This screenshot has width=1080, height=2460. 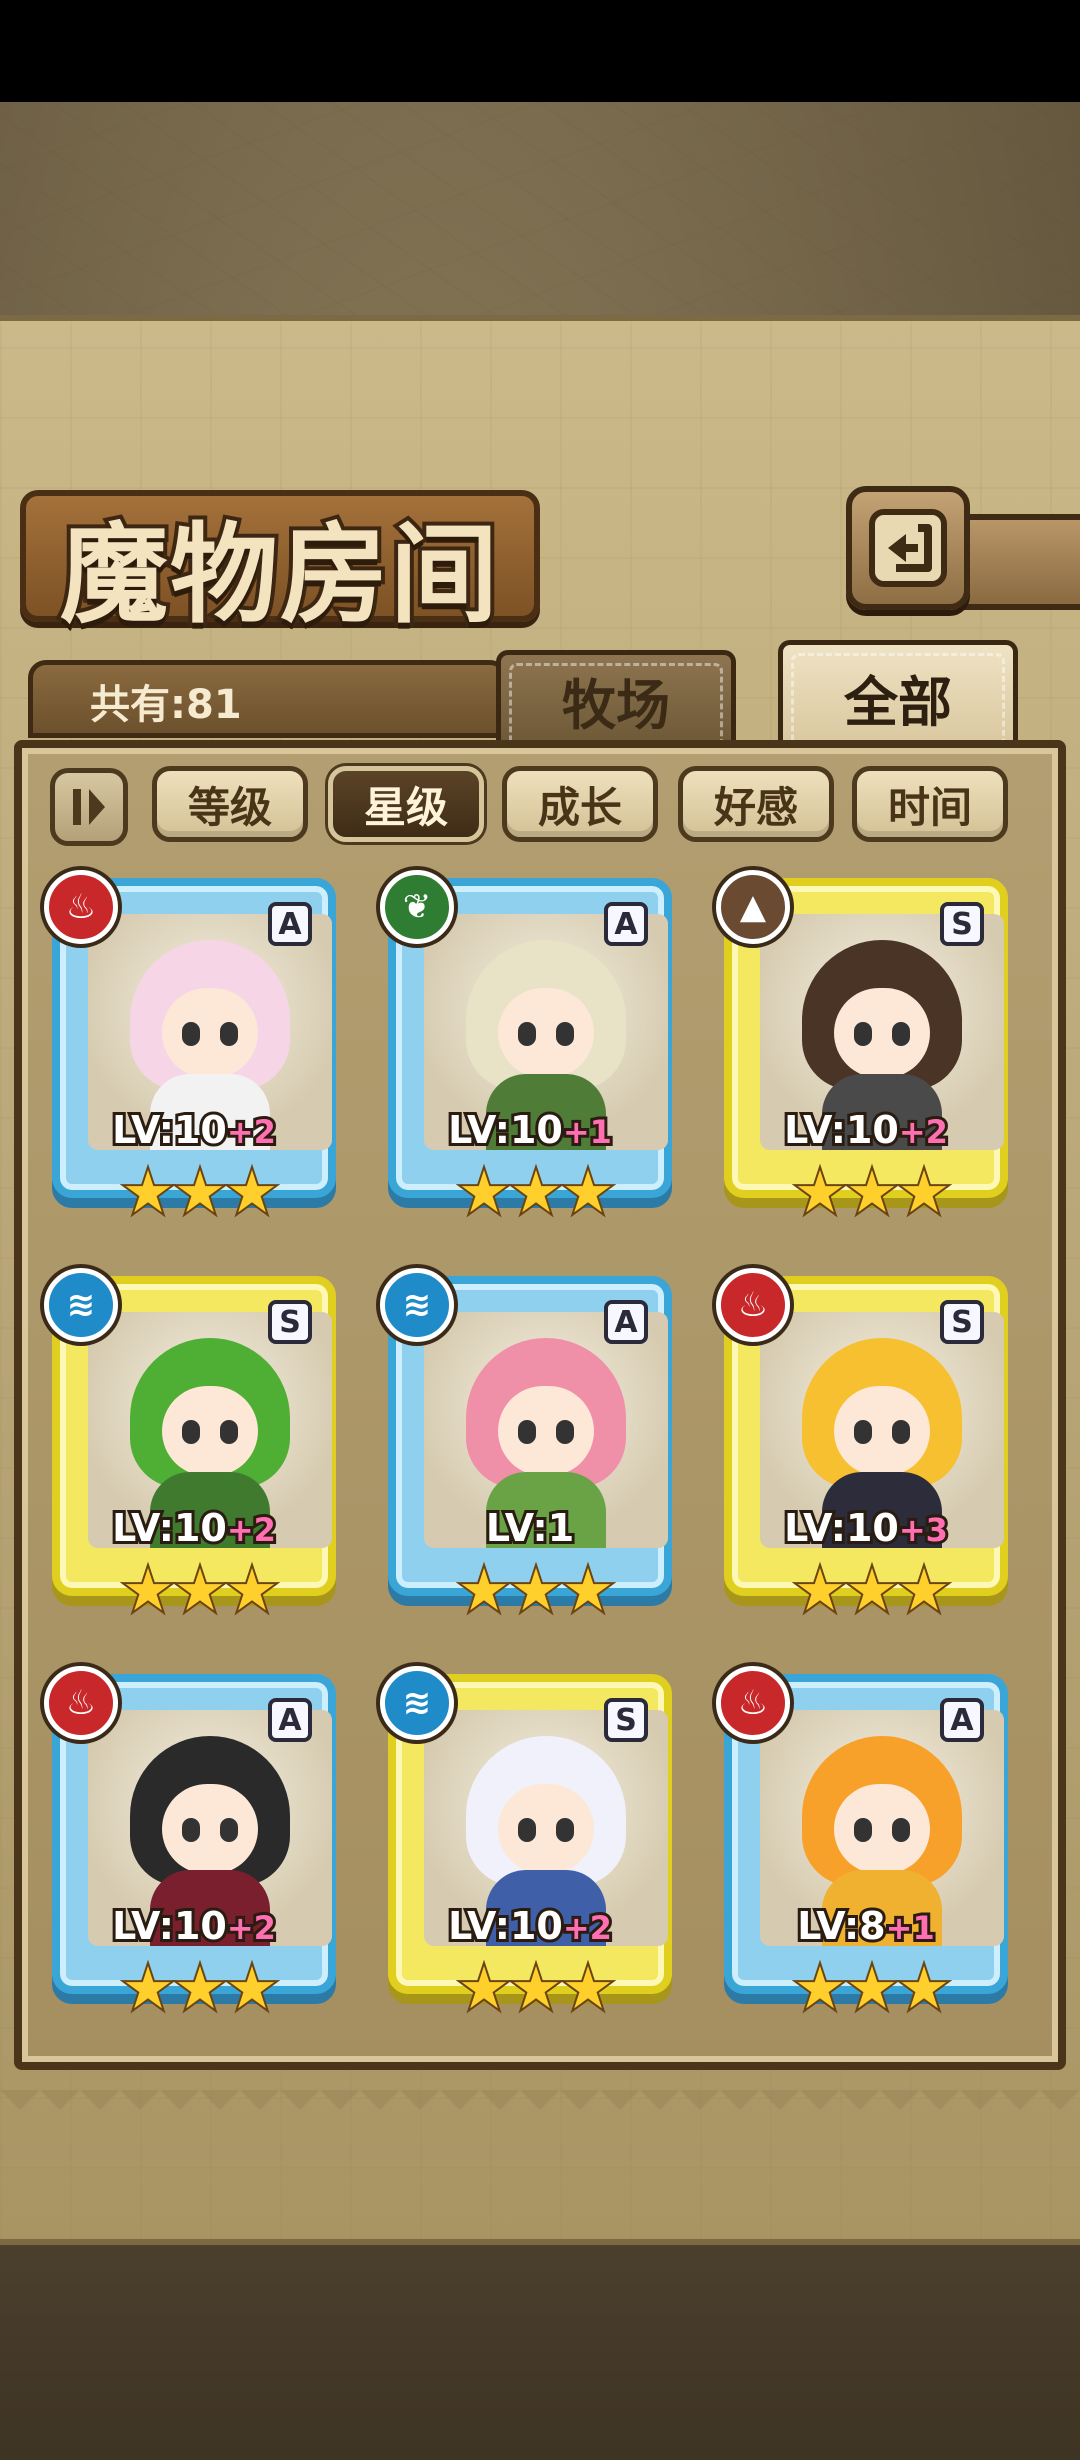 What do you see at coordinates (230, 804) in the screenshot?
I see `sort-by-level-button: 等级` at bounding box center [230, 804].